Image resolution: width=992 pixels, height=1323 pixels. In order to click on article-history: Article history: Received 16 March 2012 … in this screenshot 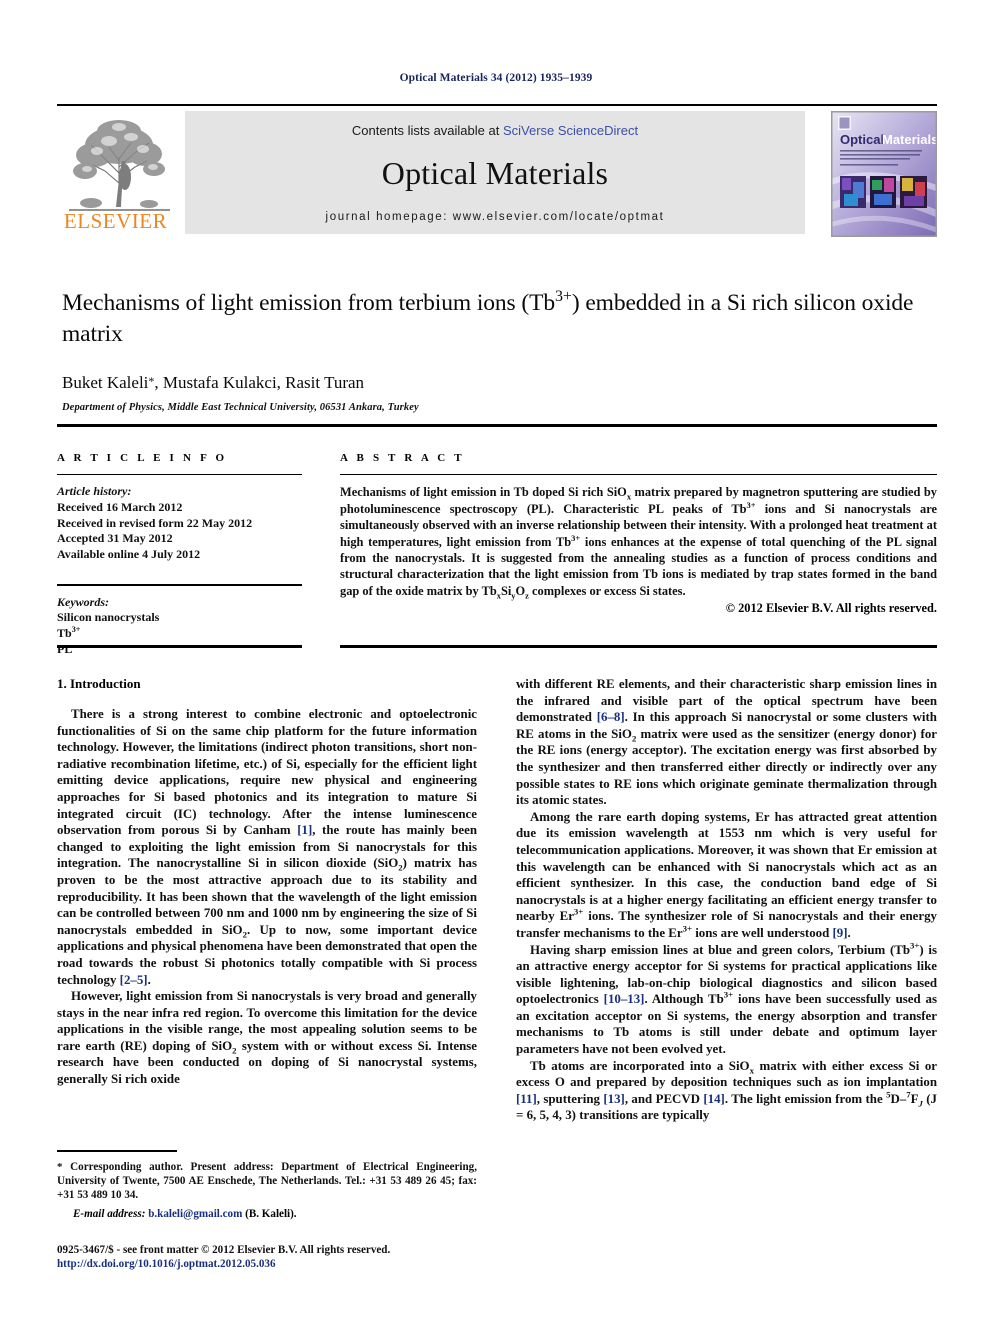, I will do `click(179, 523)`.